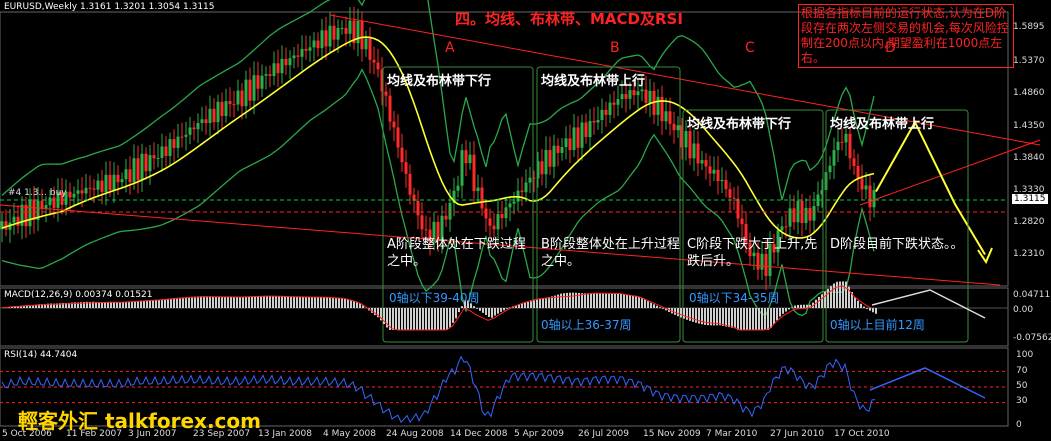 This screenshot has width=1051, height=441. I want to click on rsi-tick: 100, so click(1025, 355).